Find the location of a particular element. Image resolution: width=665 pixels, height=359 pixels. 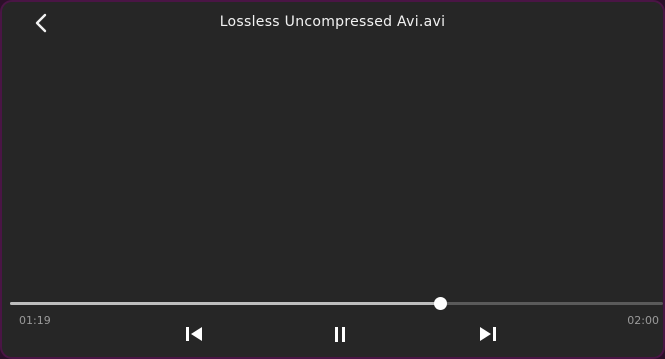

pause-icon is located at coordinates (340, 334).